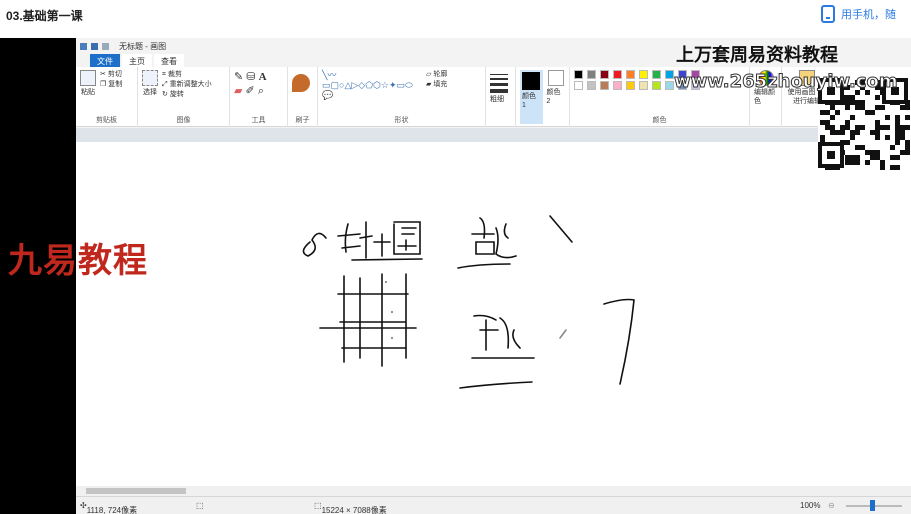 The height and width of the screenshot is (514, 911). What do you see at coordinates (868, 15) in the screenshot?
I see `phone-link-label: 用手机，随` at bounding box center [868, 15].